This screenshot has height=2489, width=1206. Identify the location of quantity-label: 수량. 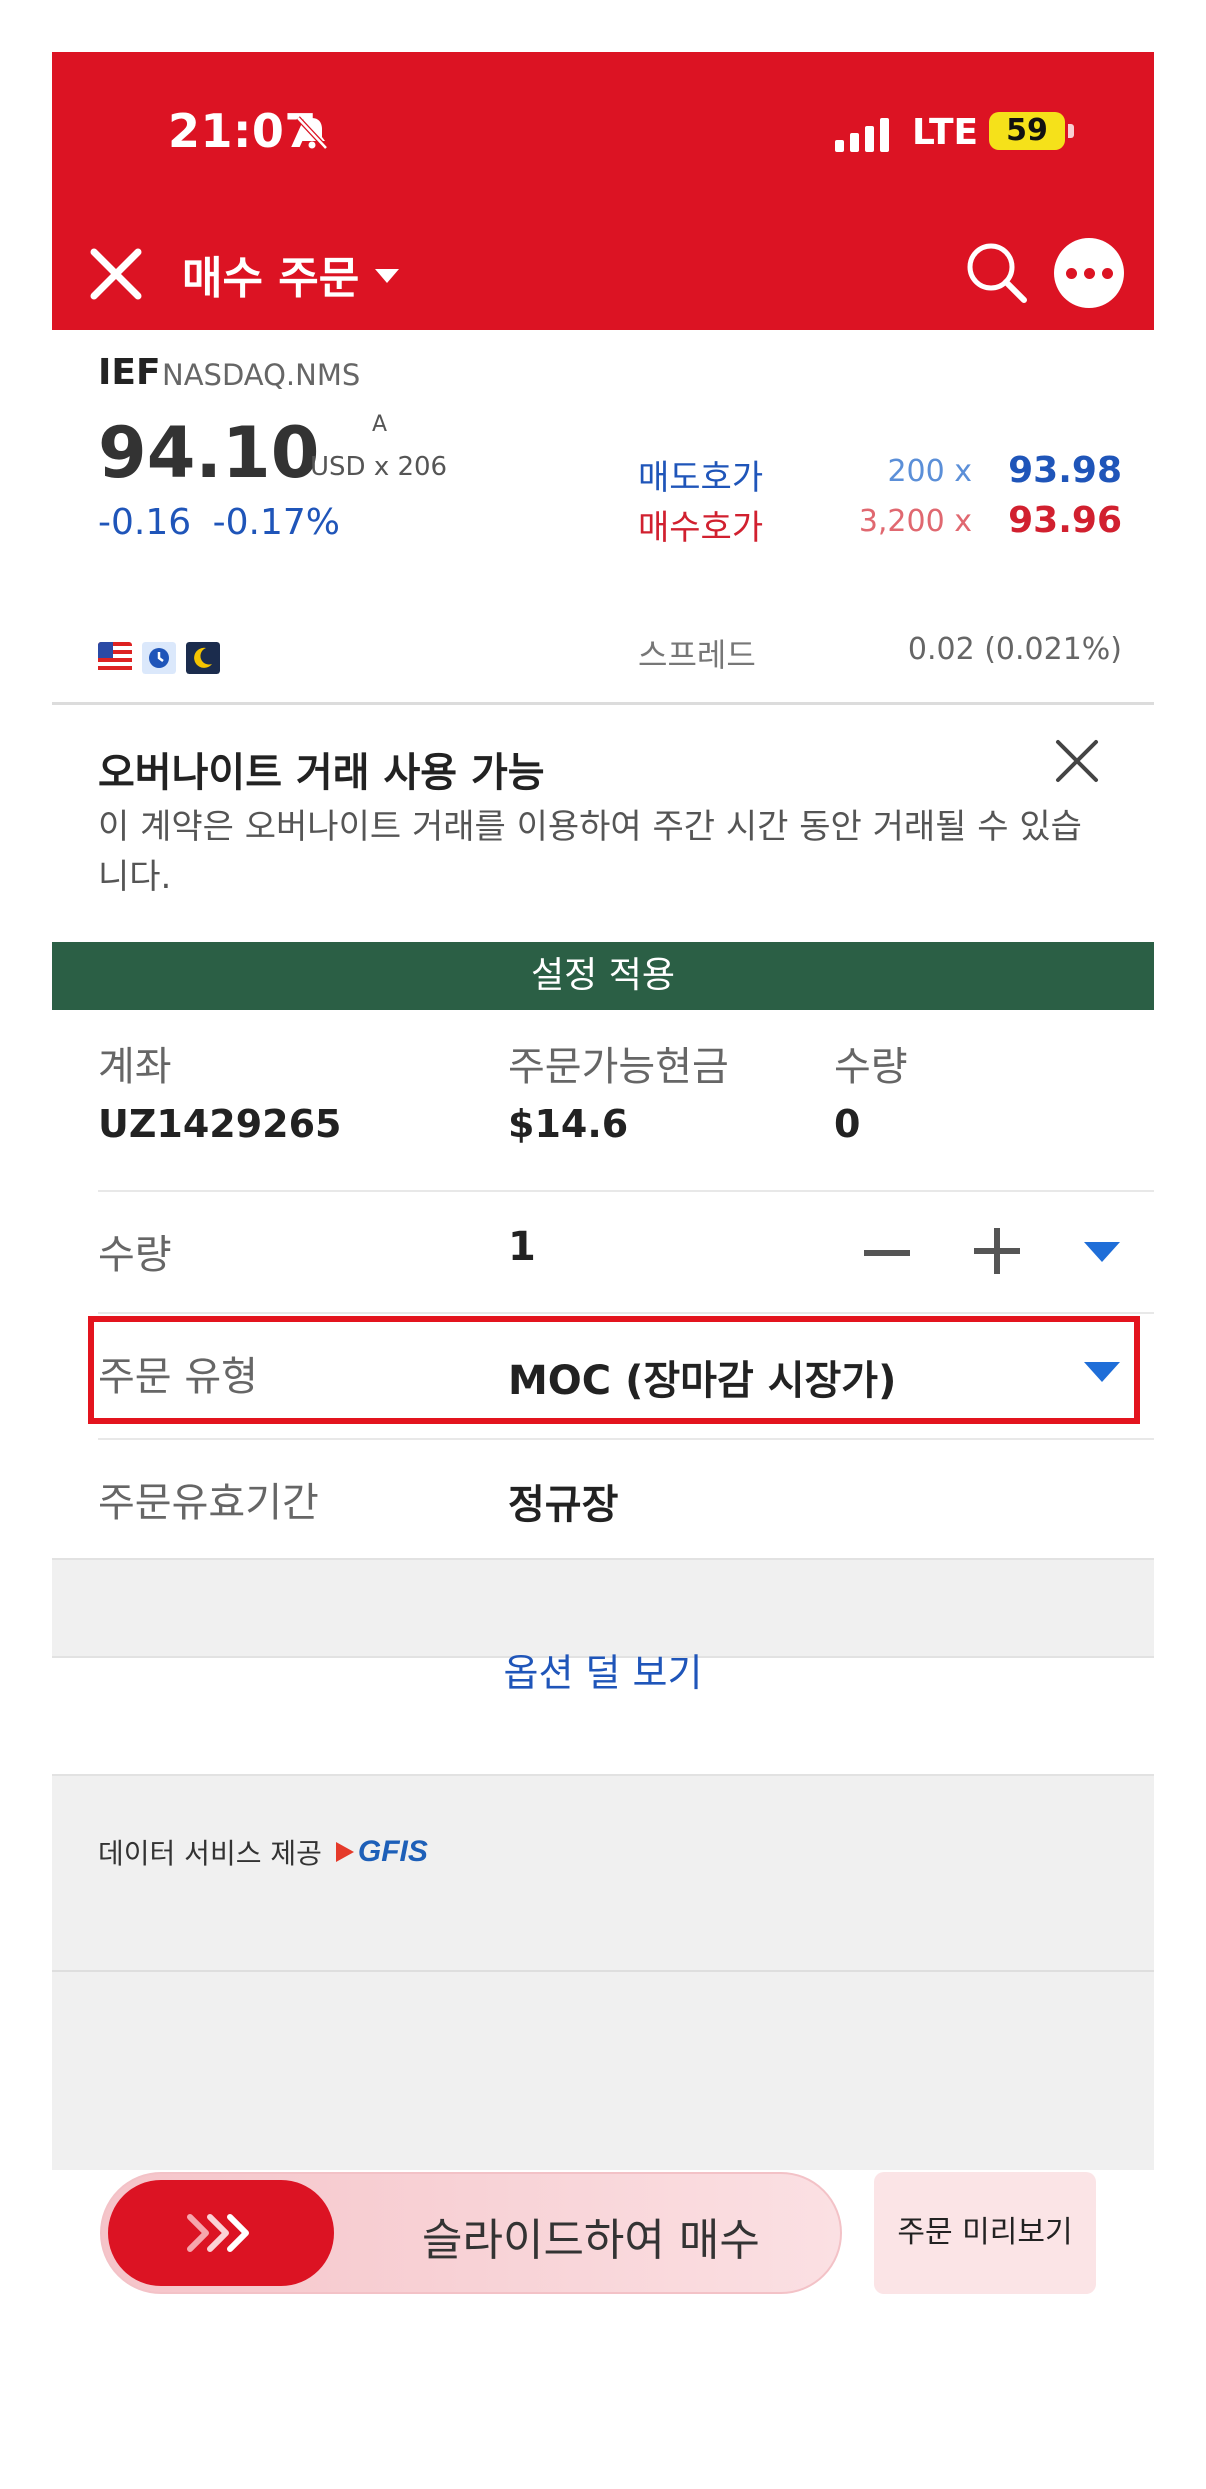
(135, 1255).